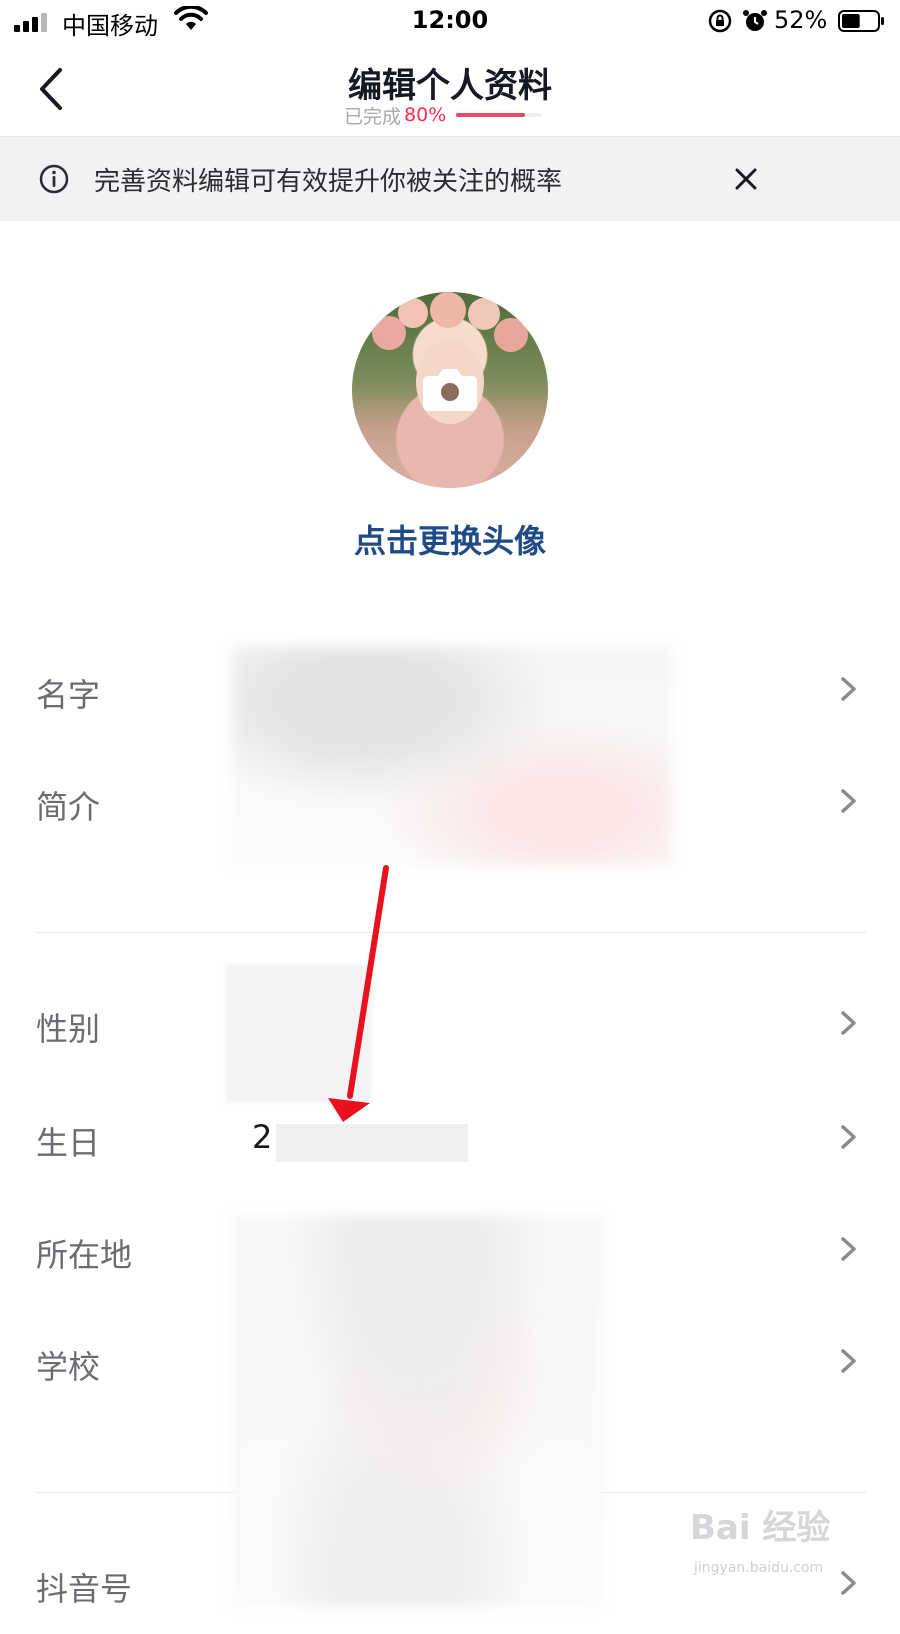 The width and height of the screenshot is (900, 1634). What do you see at coordinates (450, 1024) in the screenshot?
I see `profile-row-gender: 性别` at bounding box center [450, 1024].